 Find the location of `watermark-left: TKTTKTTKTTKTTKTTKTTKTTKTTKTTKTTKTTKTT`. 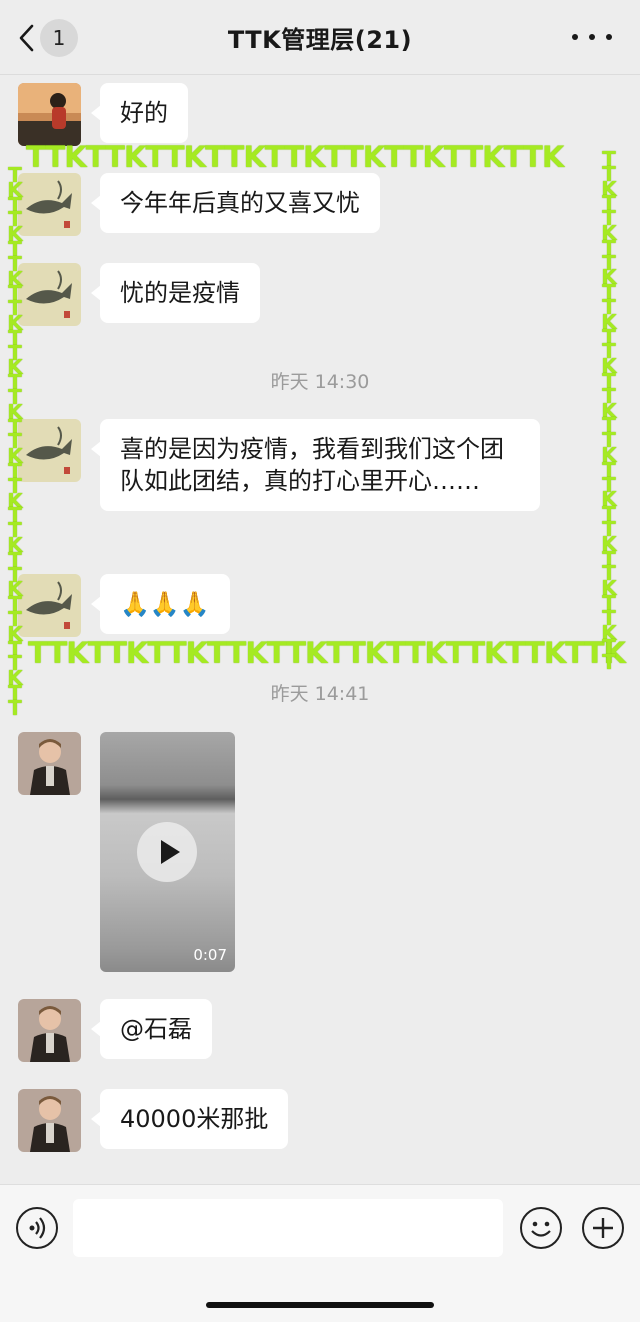

watermark-left: TKTTKTTKTTKTTKTTKTTKTTKTTKTTKTTKTTKTT is located at coordinates (15, 441).